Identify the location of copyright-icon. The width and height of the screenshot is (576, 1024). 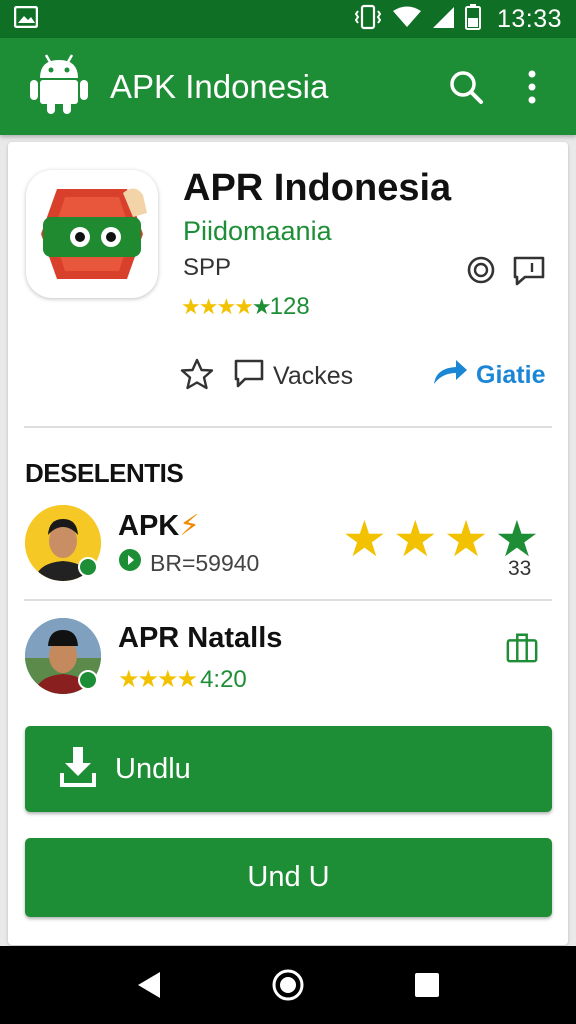
(481, 270).